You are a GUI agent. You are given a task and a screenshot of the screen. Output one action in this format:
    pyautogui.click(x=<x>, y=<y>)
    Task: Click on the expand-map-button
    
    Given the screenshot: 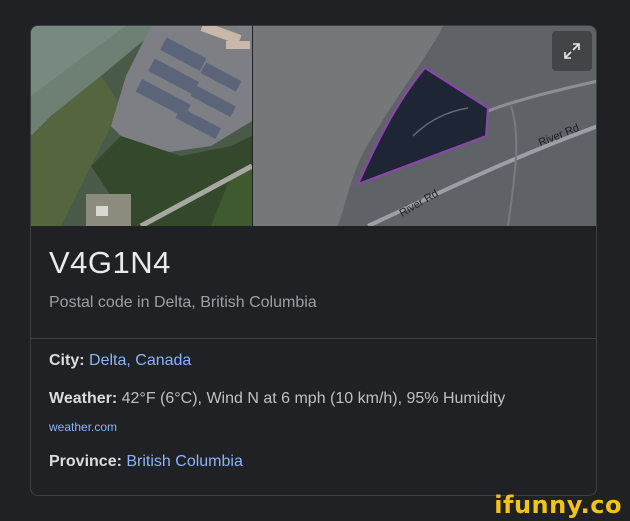 What is the action you would take?
    pyautogui.click(x=572, y=51)
    